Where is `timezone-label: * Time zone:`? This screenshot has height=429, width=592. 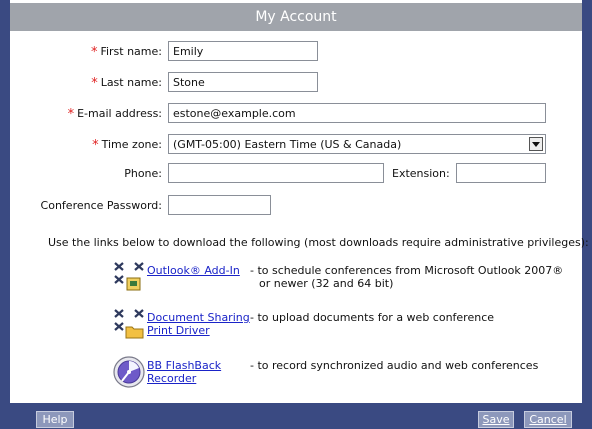
timezone-label: * Time zone: is located at coordinates (127, 145).